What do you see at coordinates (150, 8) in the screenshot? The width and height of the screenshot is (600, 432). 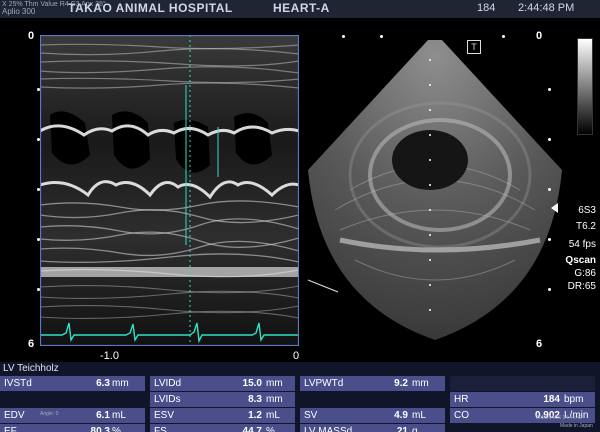 I see `hospital-name: TAKAO ANIMAL HOSPITAL` at bounding box center [150, 8].